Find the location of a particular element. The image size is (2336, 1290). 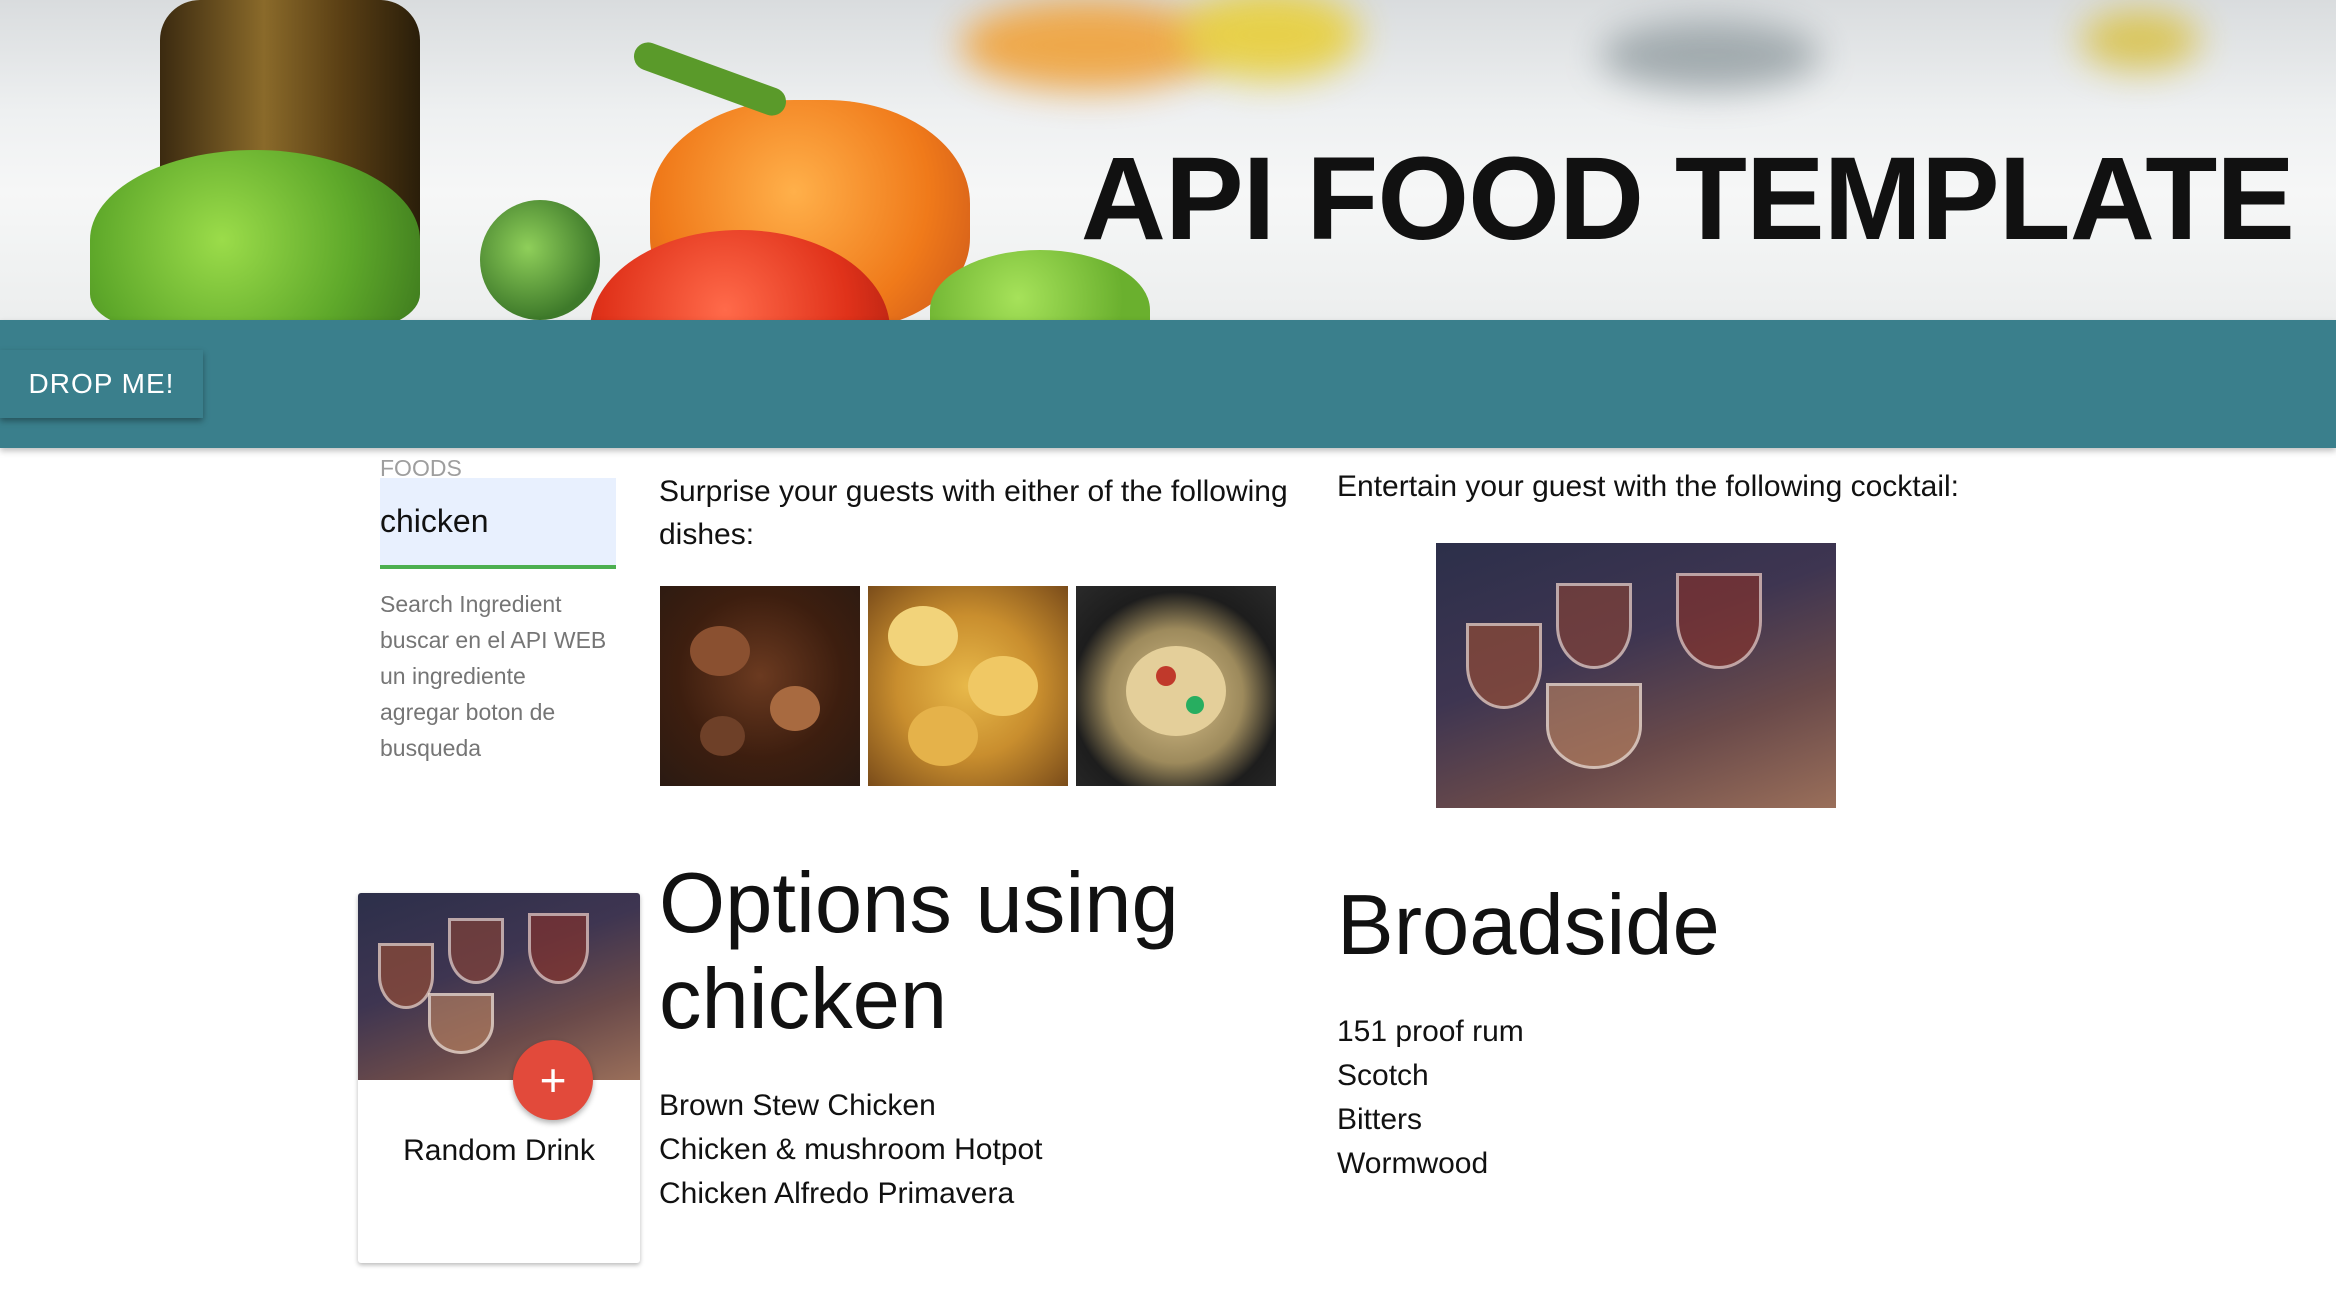

helper-line: agregar boton de is located at coordinates (468, 712).